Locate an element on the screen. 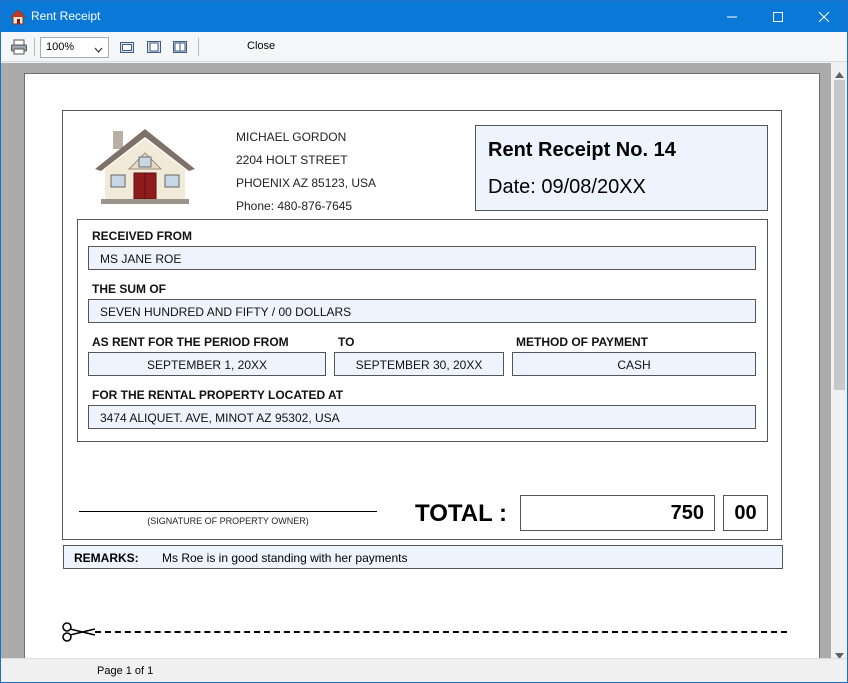  owner-phone: Phone: 480-876-7645 is located at coordinates (294, 206).